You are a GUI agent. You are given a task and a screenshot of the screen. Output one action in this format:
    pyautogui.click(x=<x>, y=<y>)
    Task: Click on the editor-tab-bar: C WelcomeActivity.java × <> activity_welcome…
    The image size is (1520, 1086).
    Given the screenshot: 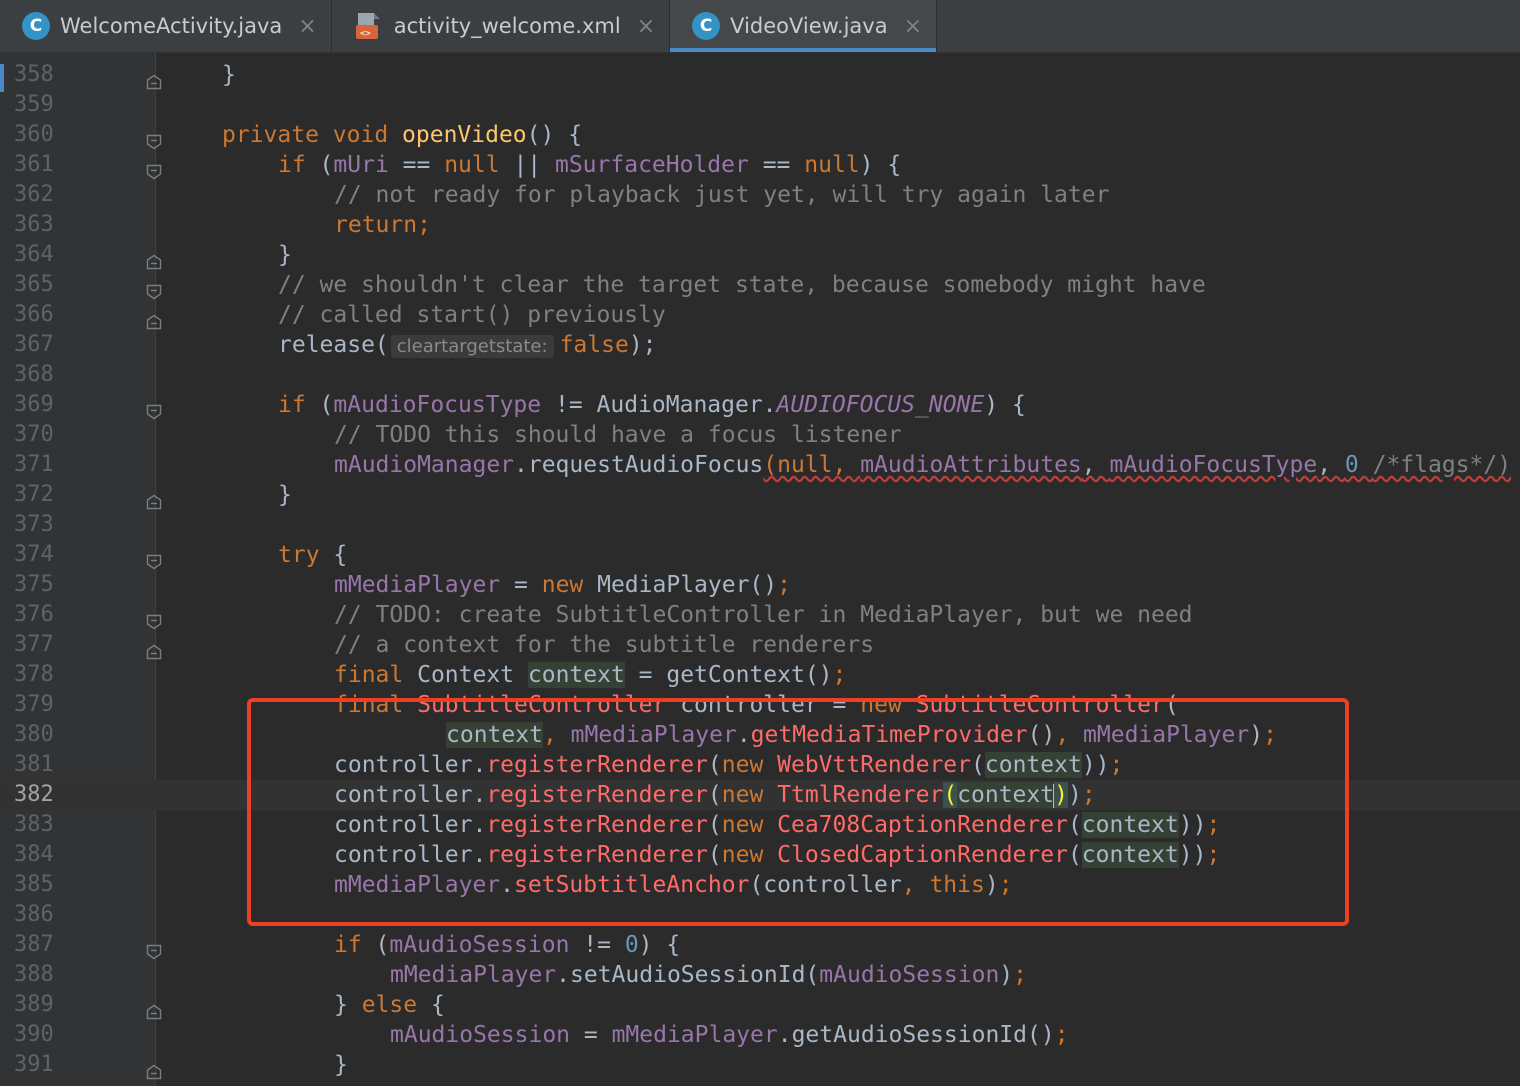 What is the action you would take?
    pyautogui.click(x=760, y=26)
    